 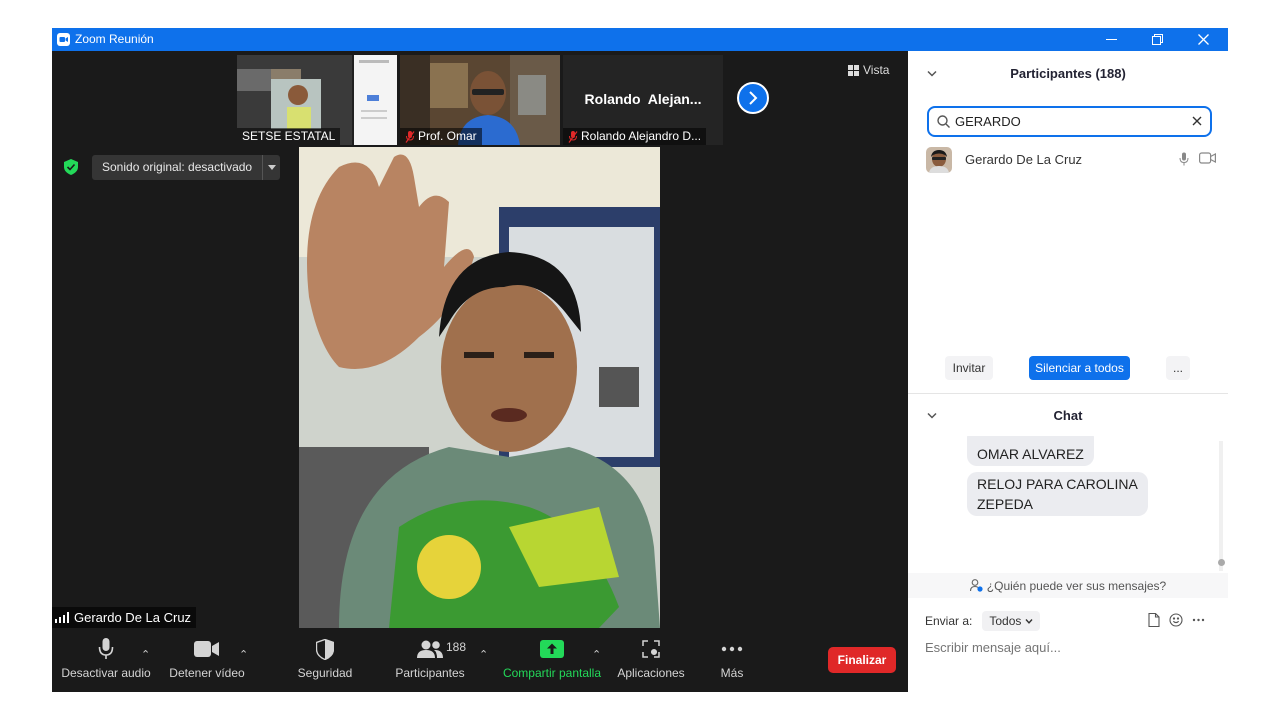 I want to click on chat-message: OMAR ALVAREZ, so click(x=1030, y=451).